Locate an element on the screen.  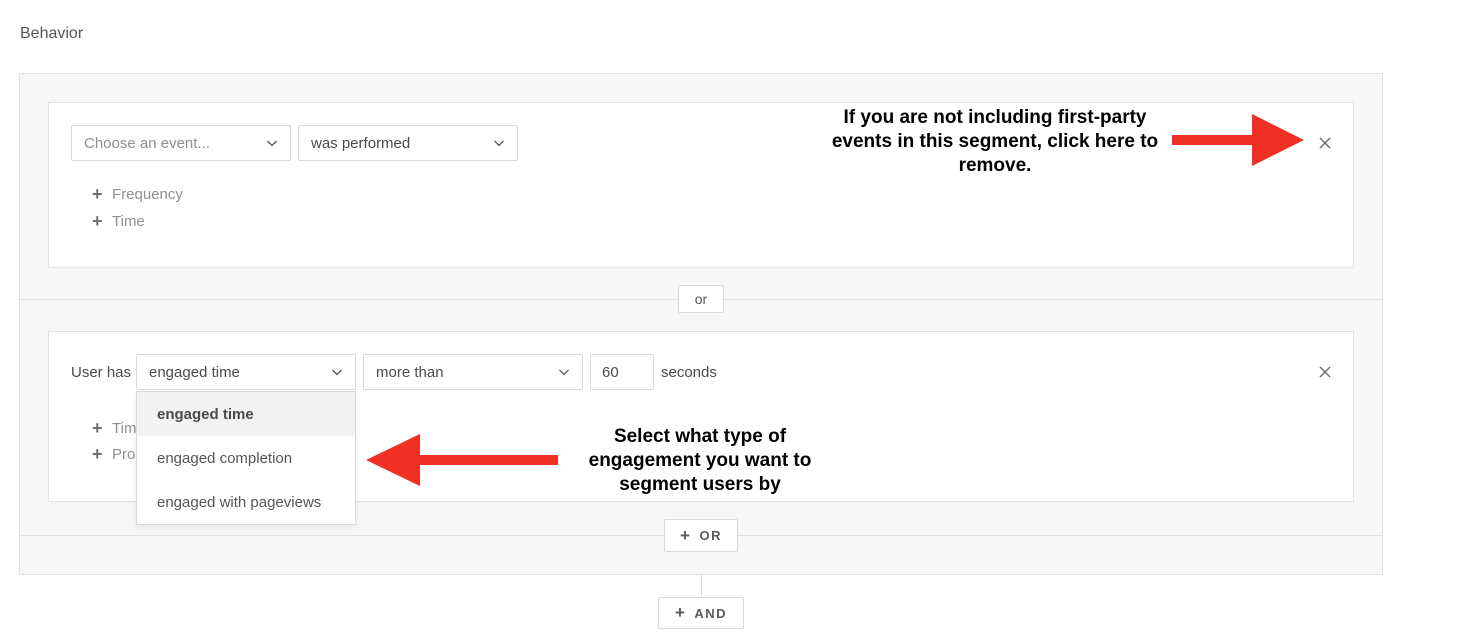
dropdown-option-engaged-time: engaged time is located at coordinates (246, 414).